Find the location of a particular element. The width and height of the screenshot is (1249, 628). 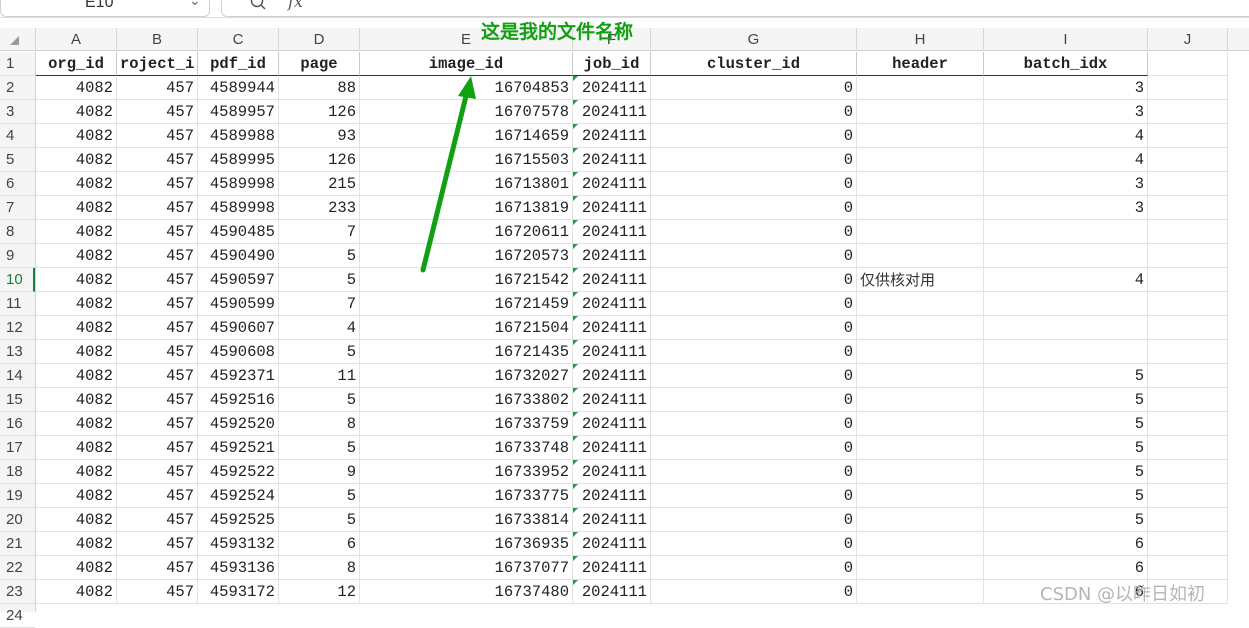

table-cell: 16733775 is located at coordinates (466, 496).